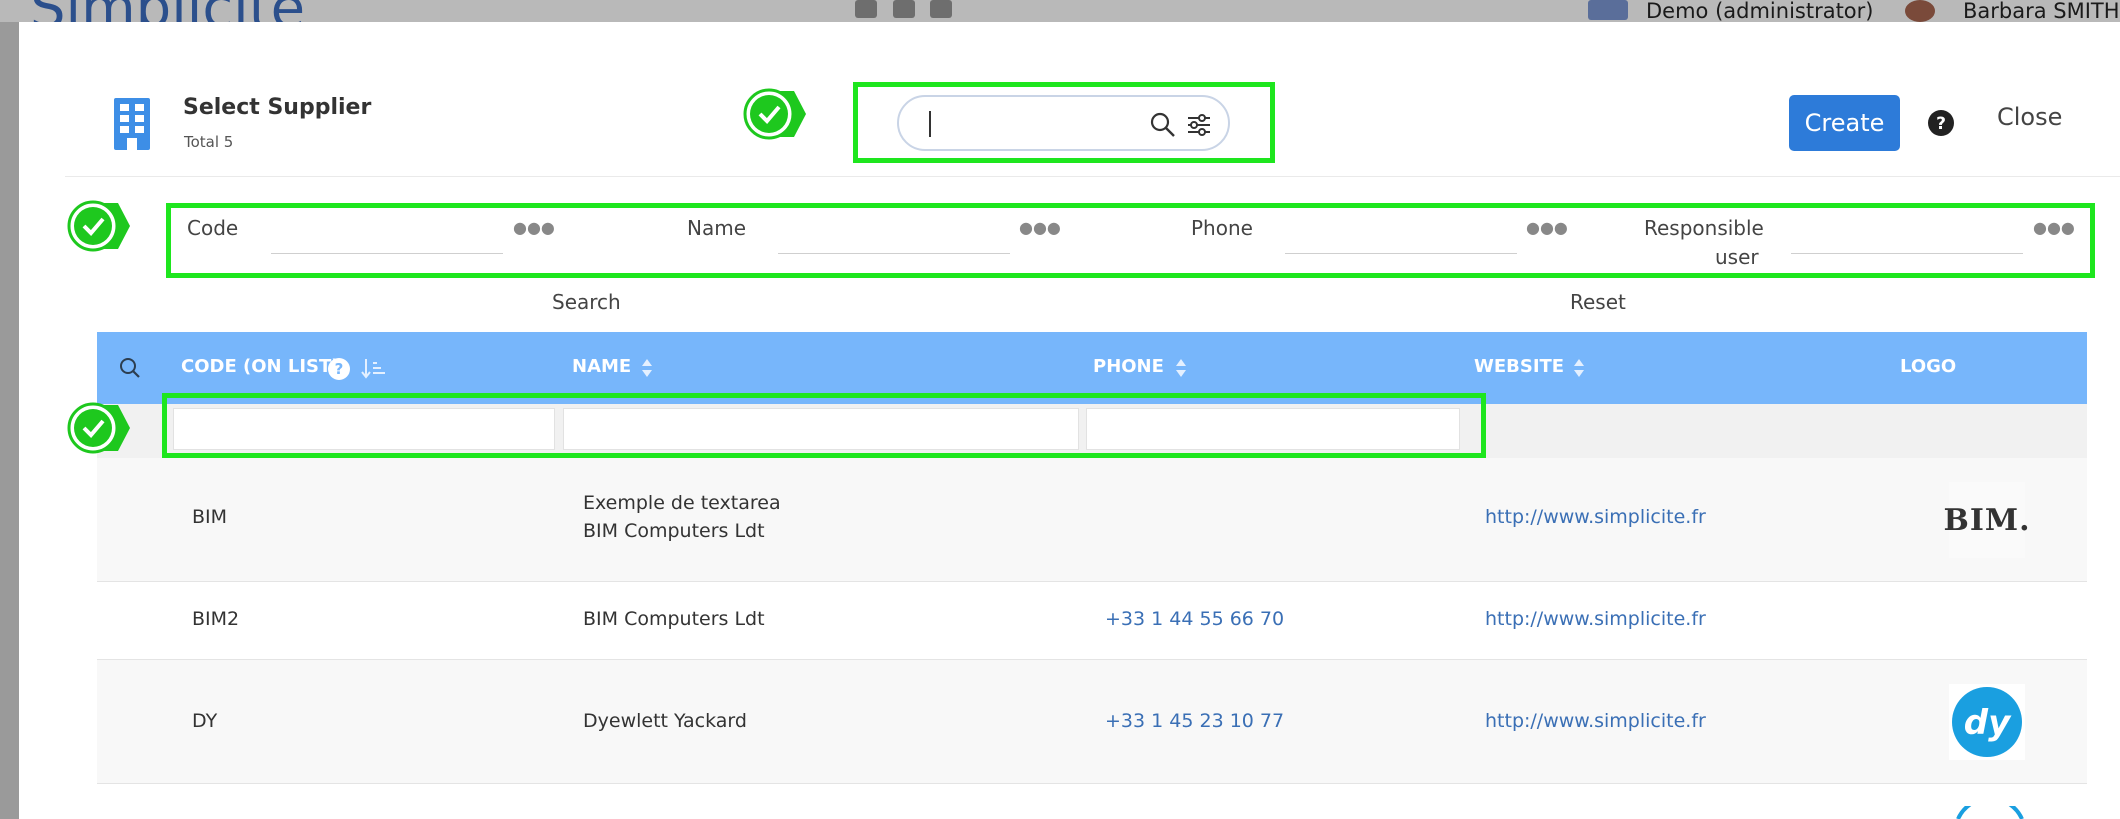 This screenshot has width=2120, height=819. I want to click on column-header-website: WEBSITE, so click(1519, 366).